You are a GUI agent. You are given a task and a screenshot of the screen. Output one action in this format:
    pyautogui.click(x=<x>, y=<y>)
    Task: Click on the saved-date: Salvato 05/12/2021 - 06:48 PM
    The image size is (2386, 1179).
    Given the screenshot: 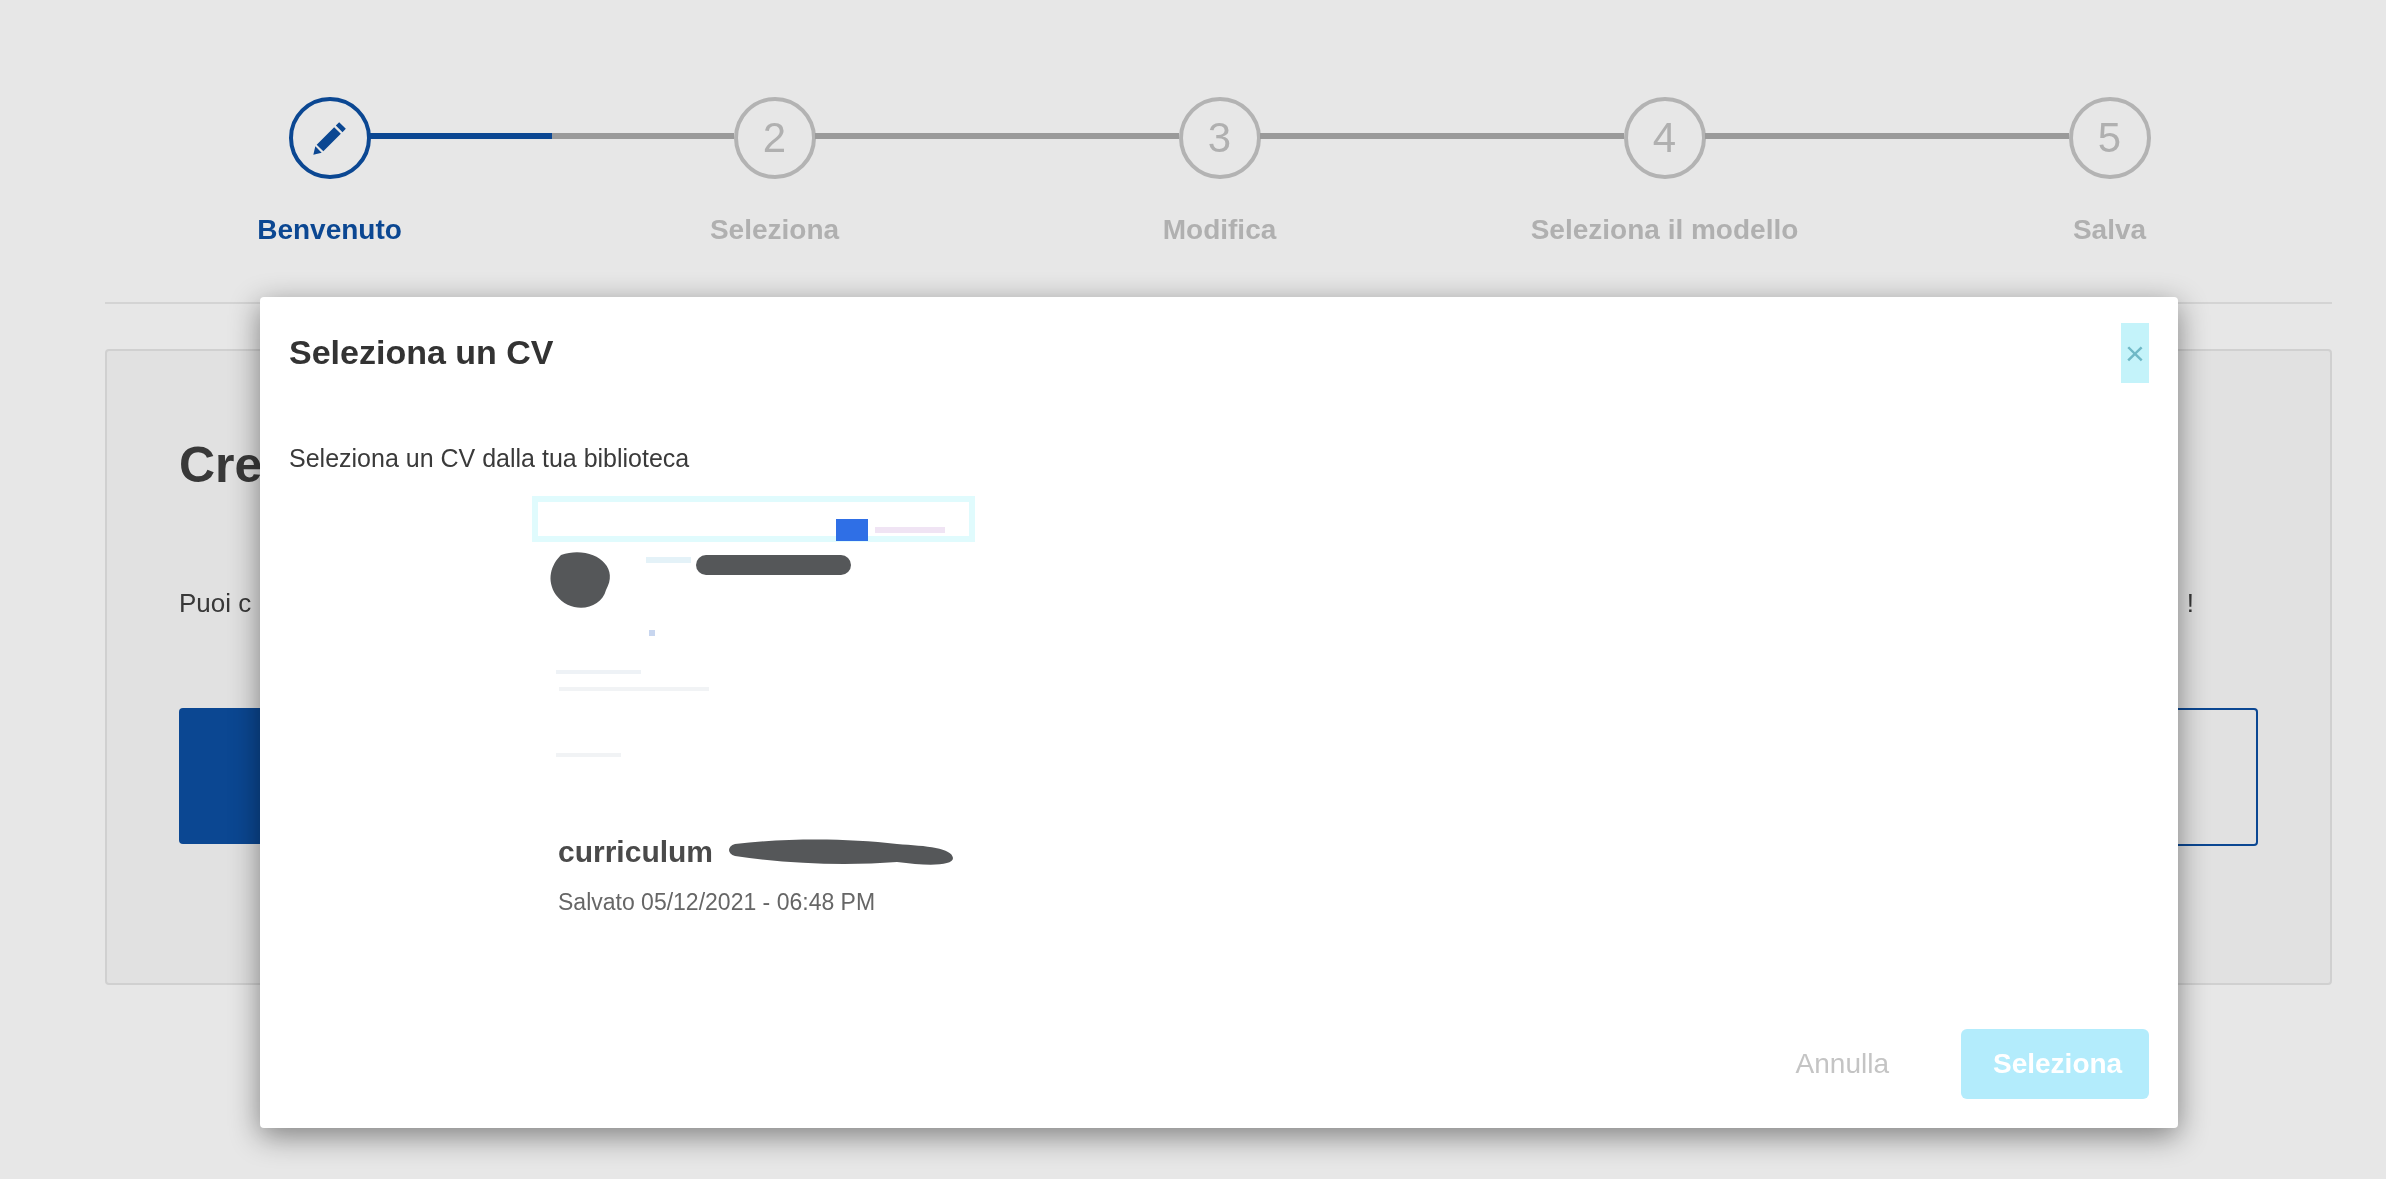 What is the action you would take?
    pyautogui.click(x=717, y=902)
    